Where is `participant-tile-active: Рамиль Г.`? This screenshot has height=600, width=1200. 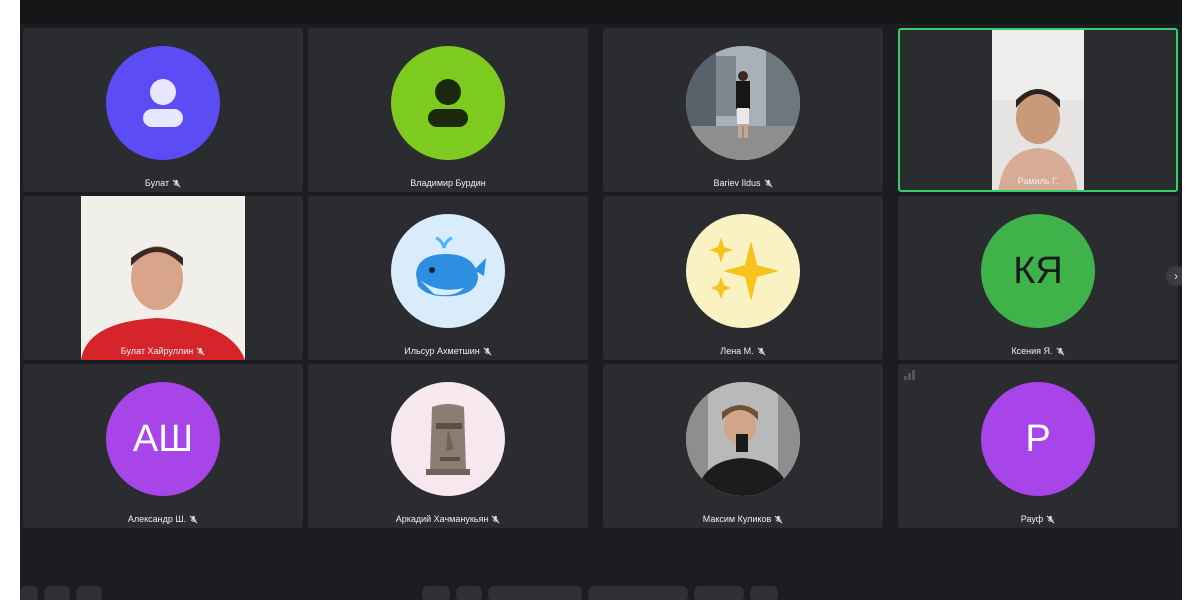
participant-tile-active: Рамиль Г. is located at coordinates (1038, 110).